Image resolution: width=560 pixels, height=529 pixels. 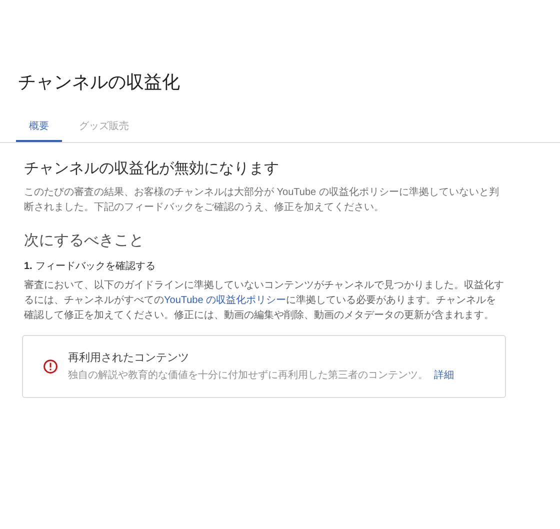 What do you see at coordinates (152, 169) in the screenshot?
I see `section-heading: チャンネルの収益化が無効になります` at bounding box center [152, 169].